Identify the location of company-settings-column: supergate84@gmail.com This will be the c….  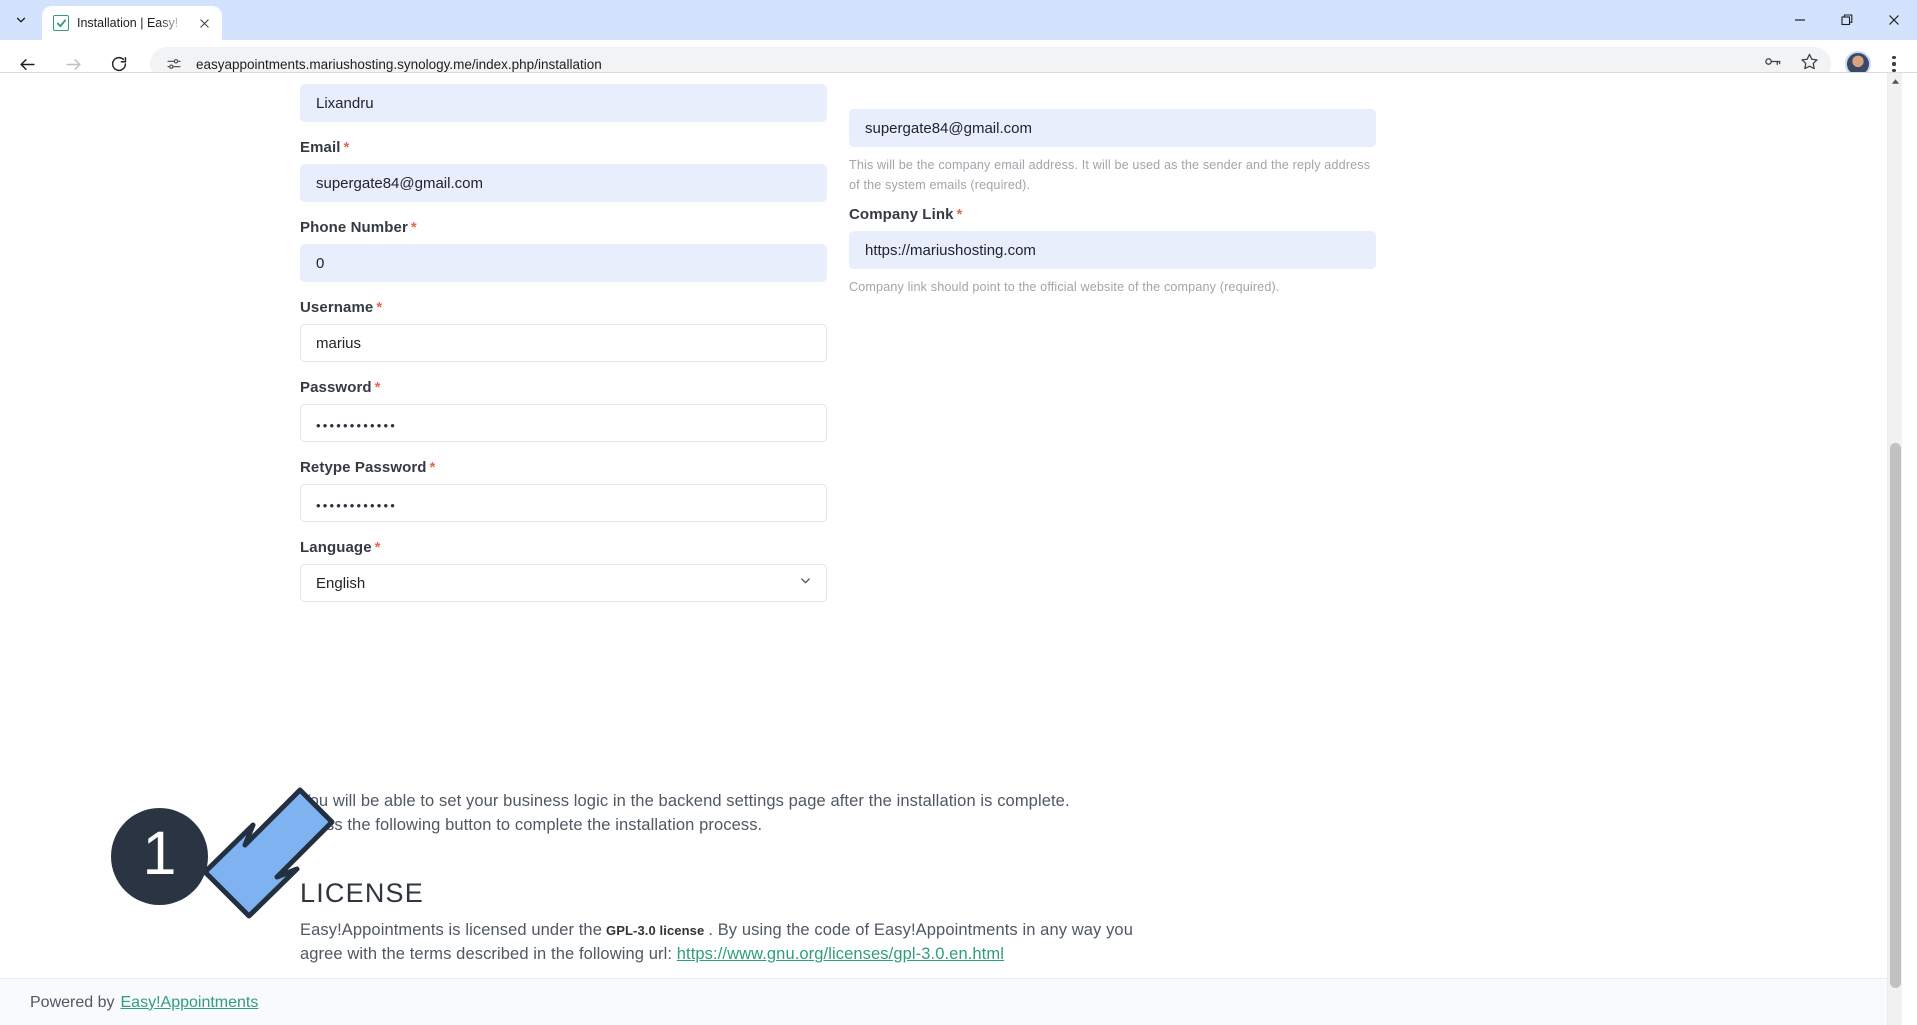
(1112, 193).